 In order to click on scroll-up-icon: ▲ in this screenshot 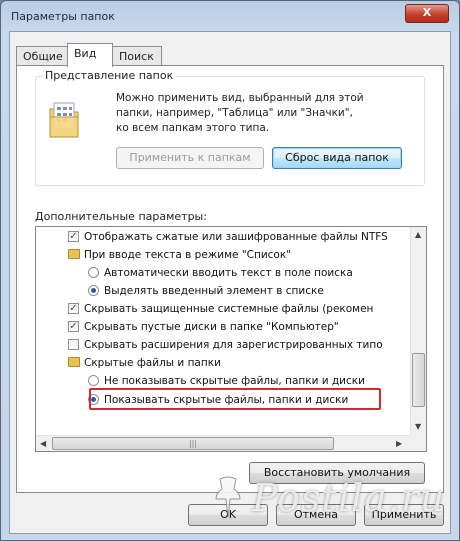, I will do `click(418, 234)`.